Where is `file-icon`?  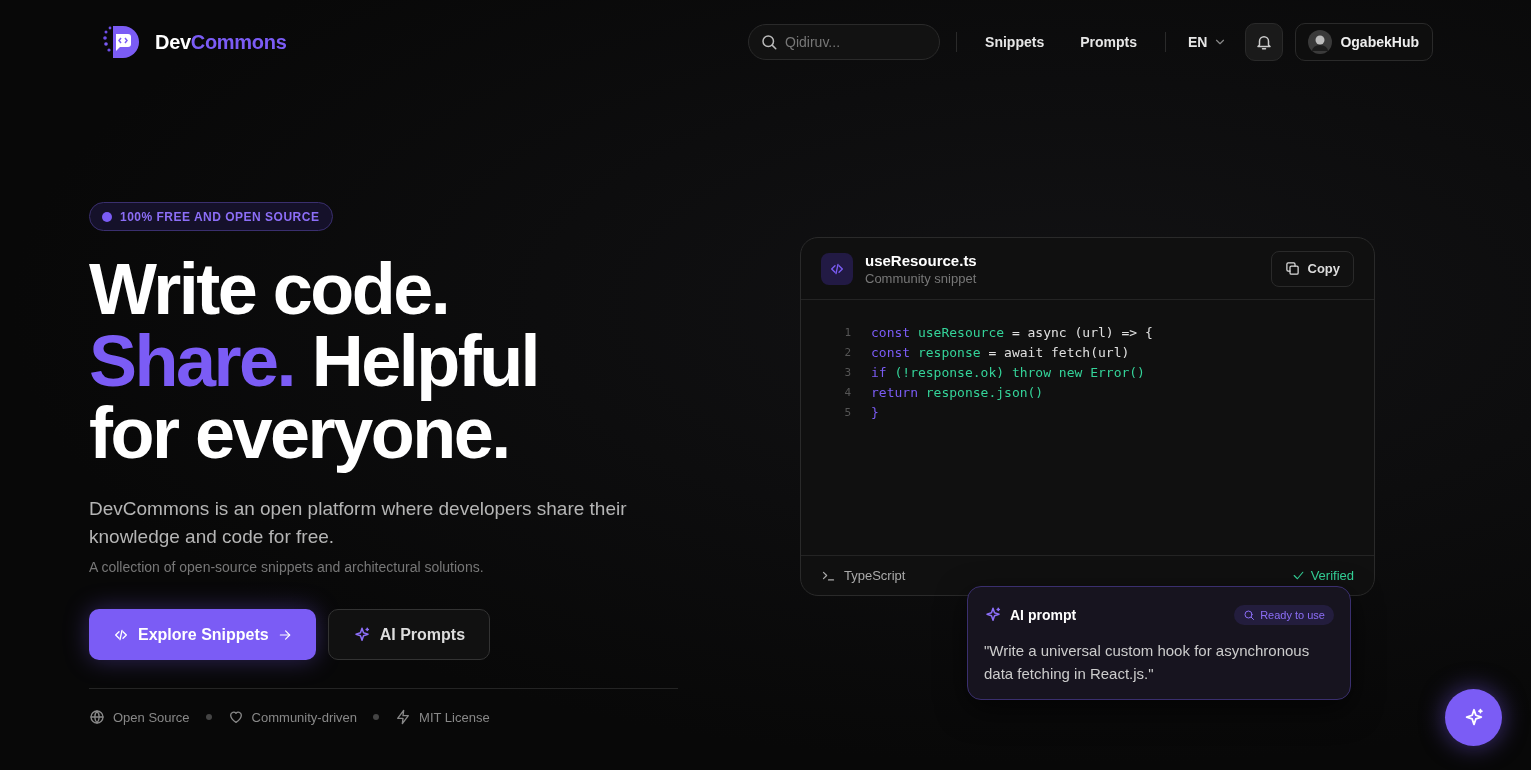 file-icon is located at coordinates (837, 268).